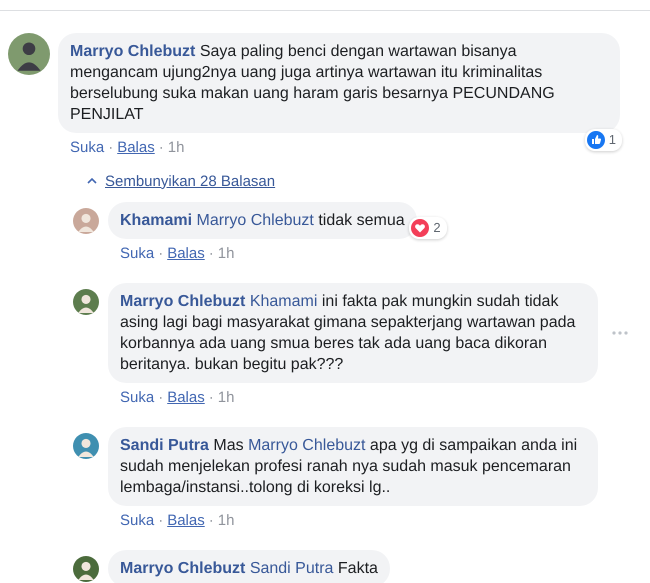 The height and width of the screenshot is (583, 650). What do you see at coordinates (284, 301) in the screenshot?
I see `mention-link: Khamami` at bounding box center [284, 301].